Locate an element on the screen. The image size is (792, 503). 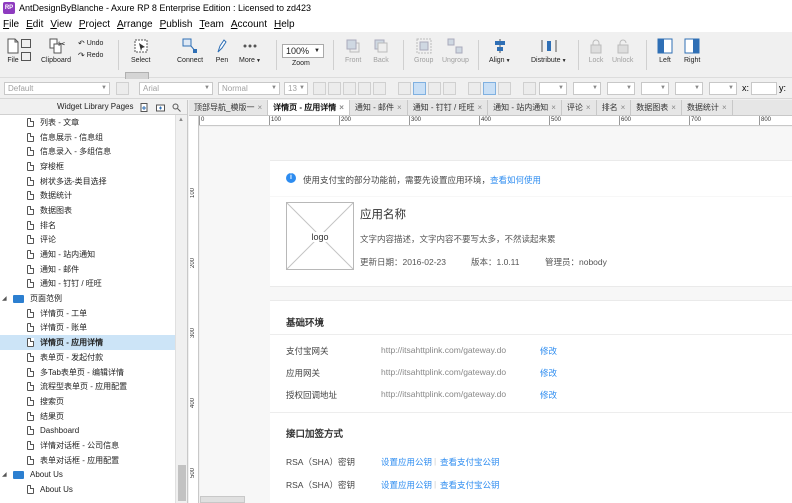
tree-page: 信息展示 - 信息组 is located at coordinates (88, 137).